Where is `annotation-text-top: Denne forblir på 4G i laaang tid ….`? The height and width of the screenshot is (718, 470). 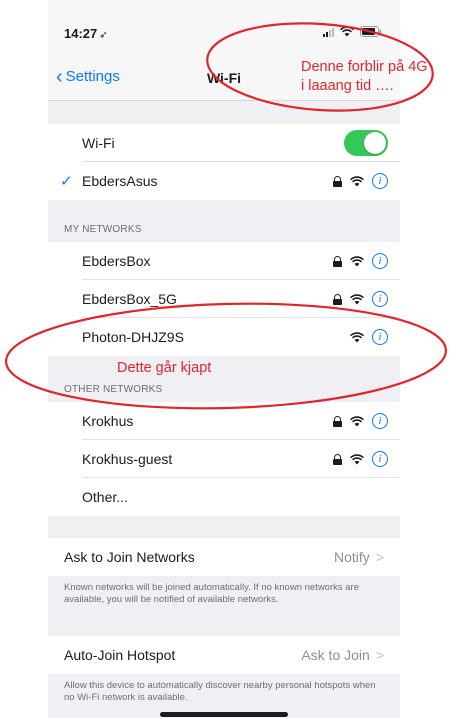
annotation-text-top: Denne forblir på 4G i laaang tid …. is located at coordinates (364, 77).